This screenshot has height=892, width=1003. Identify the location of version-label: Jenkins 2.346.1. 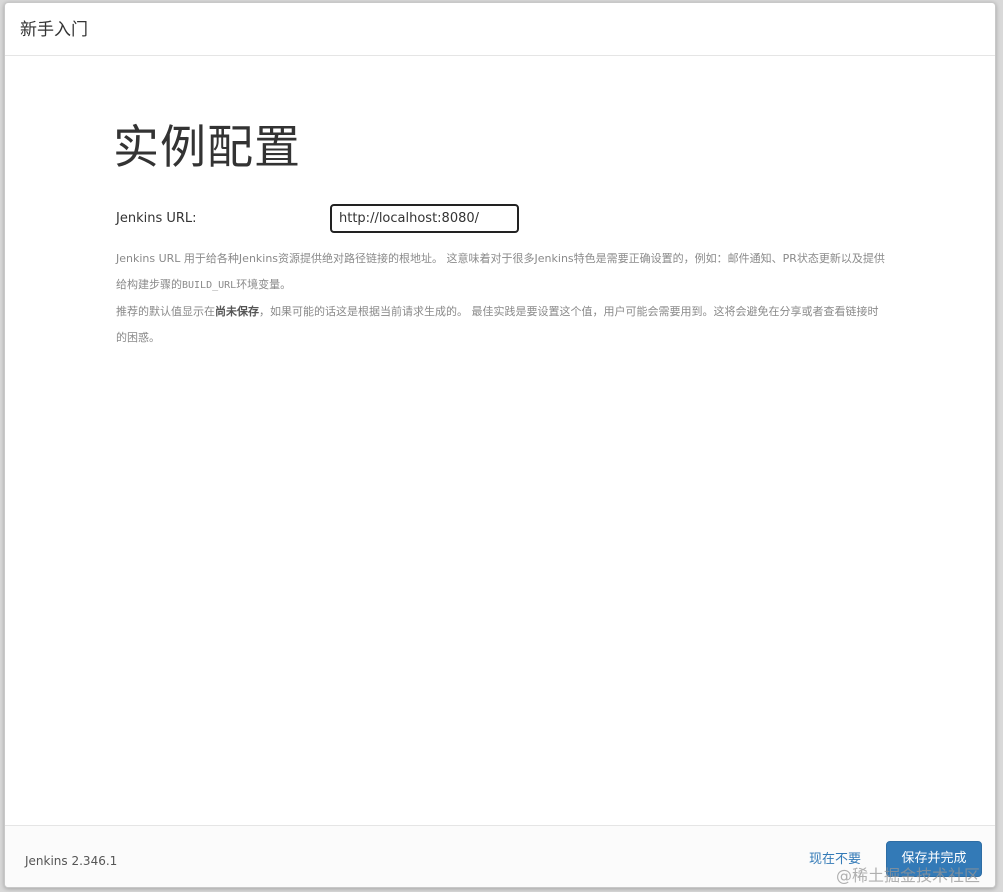
(71, 861).